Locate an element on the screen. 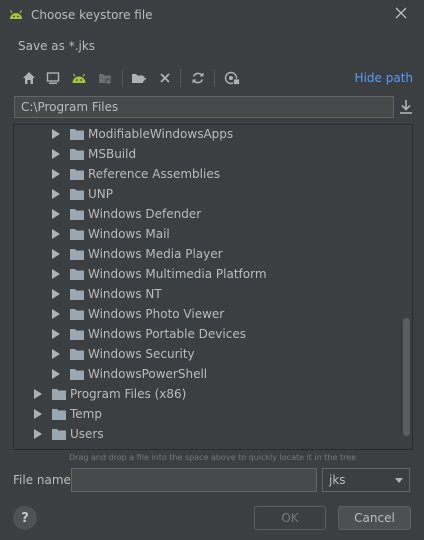 The width and height of the screenshot is (424, 540). tree-row: Windows Mail is located at coordinates (111, 234).